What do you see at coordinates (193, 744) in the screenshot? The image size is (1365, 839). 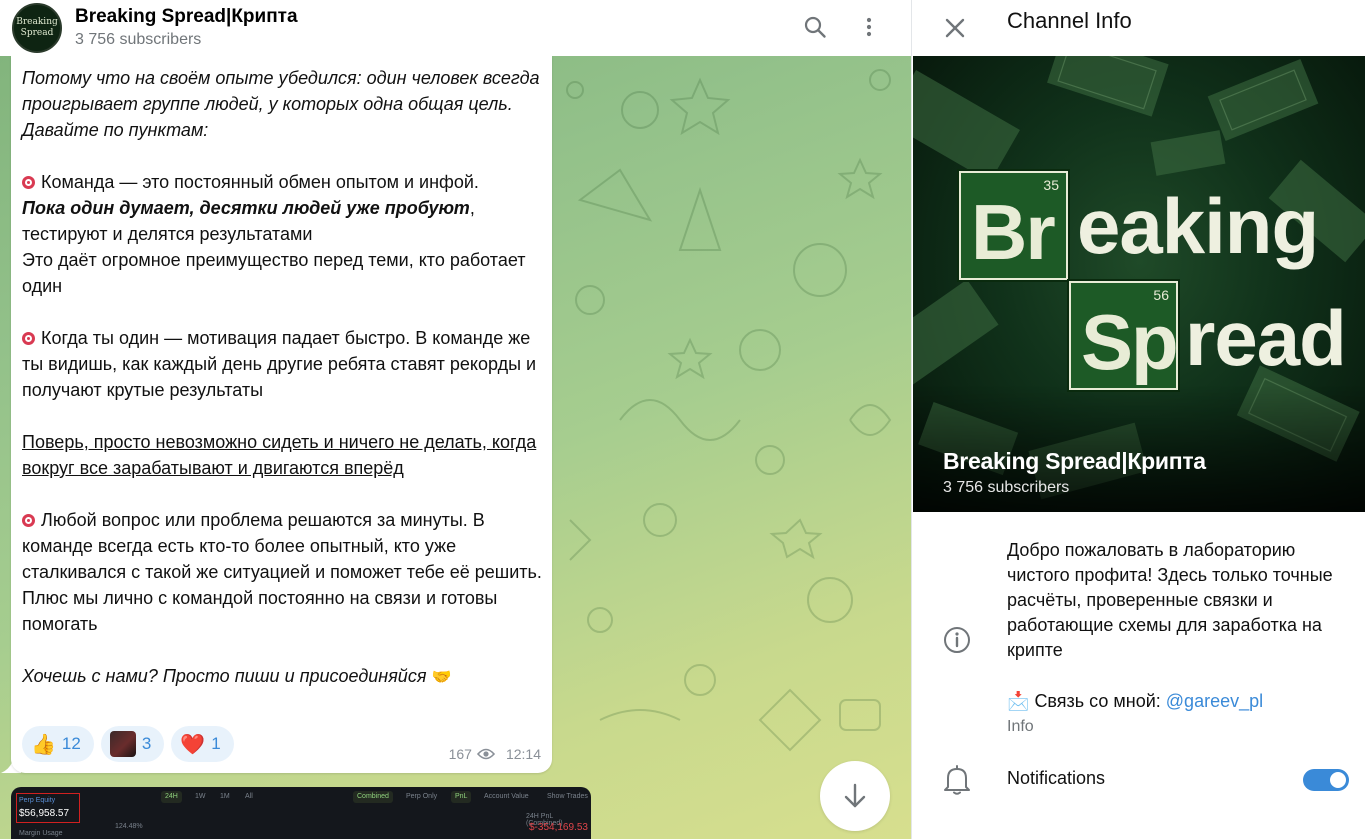 I see `heart-icon: ❤️` at bounding box center [193, 744].